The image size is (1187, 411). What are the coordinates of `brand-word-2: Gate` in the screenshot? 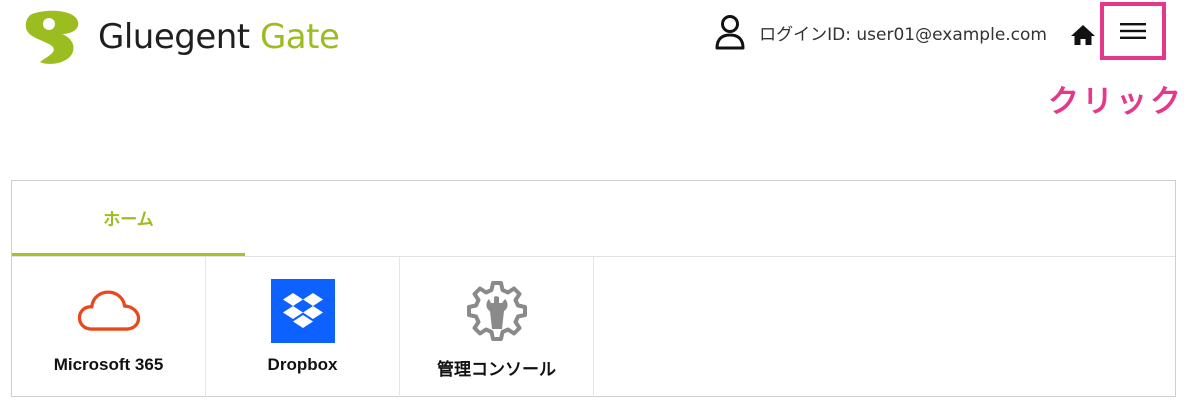 It's located at (299, 37).